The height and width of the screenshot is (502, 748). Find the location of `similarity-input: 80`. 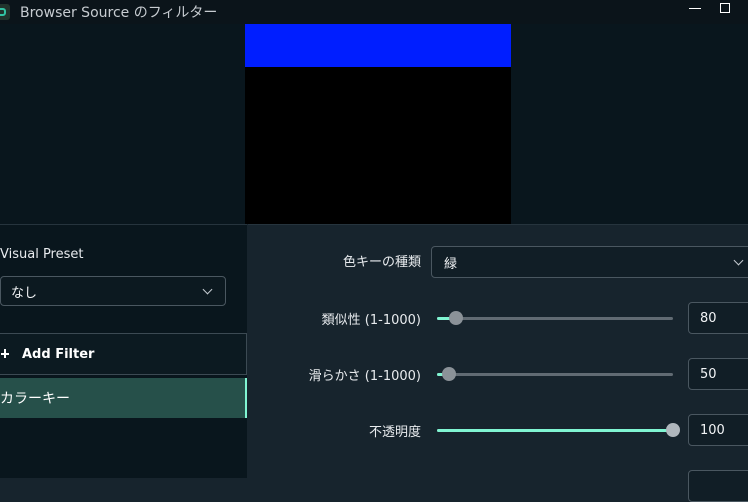

similarity-input: 80 is located at coordinates (718, 318).